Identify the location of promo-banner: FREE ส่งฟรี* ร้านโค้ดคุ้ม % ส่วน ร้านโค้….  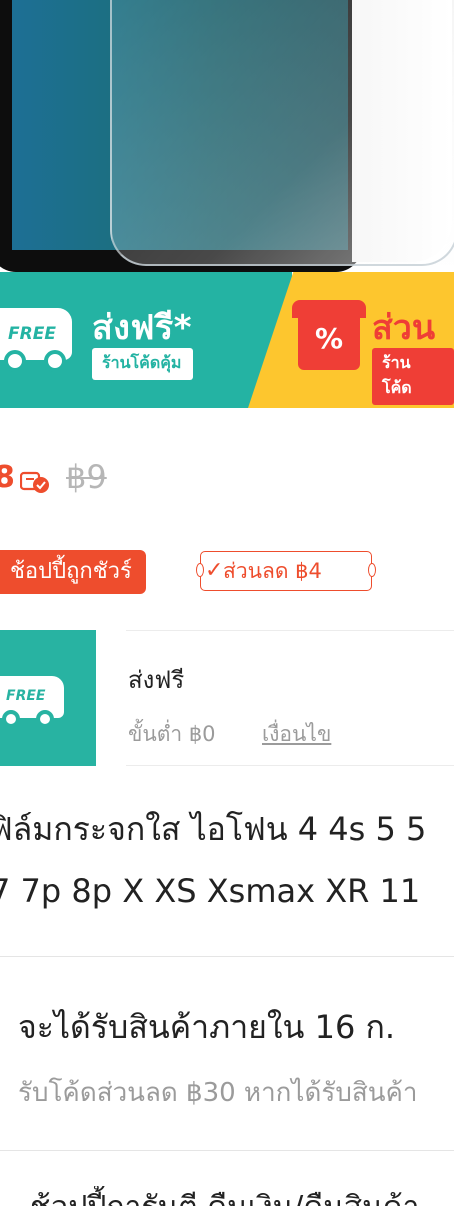
(227, 340).